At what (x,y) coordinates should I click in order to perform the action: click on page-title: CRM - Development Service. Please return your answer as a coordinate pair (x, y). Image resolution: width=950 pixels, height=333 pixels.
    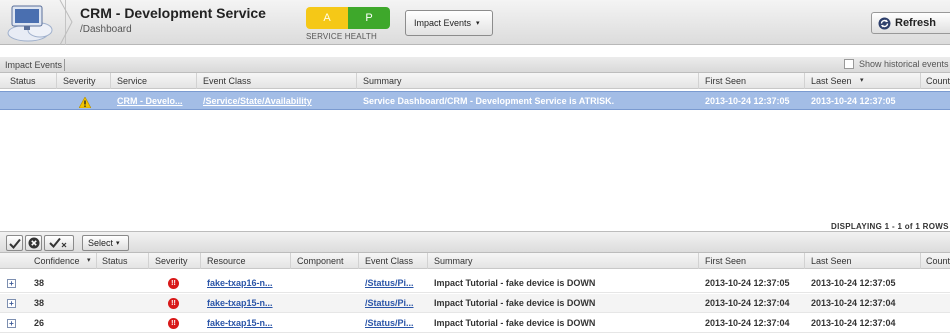
    Looking at the image, I should click on (173, 13).